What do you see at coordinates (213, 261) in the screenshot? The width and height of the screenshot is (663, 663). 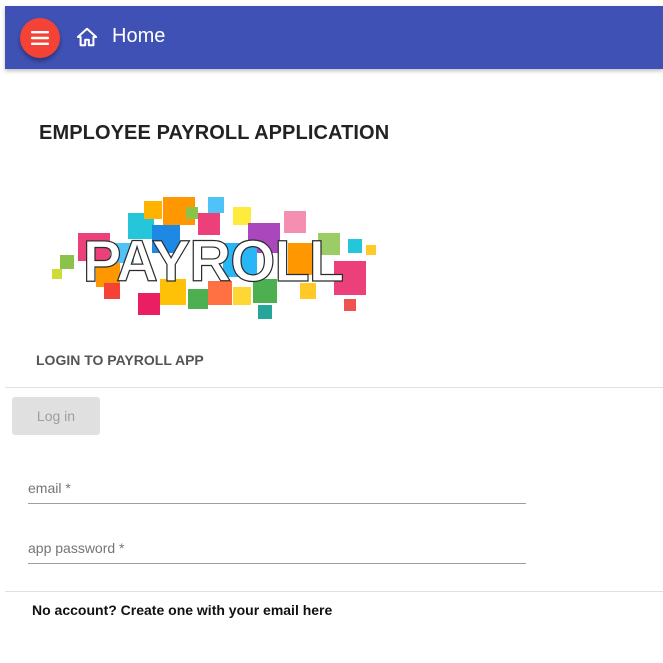 I see `logo-text: PAYROLL` at bounding box center [213, 261].